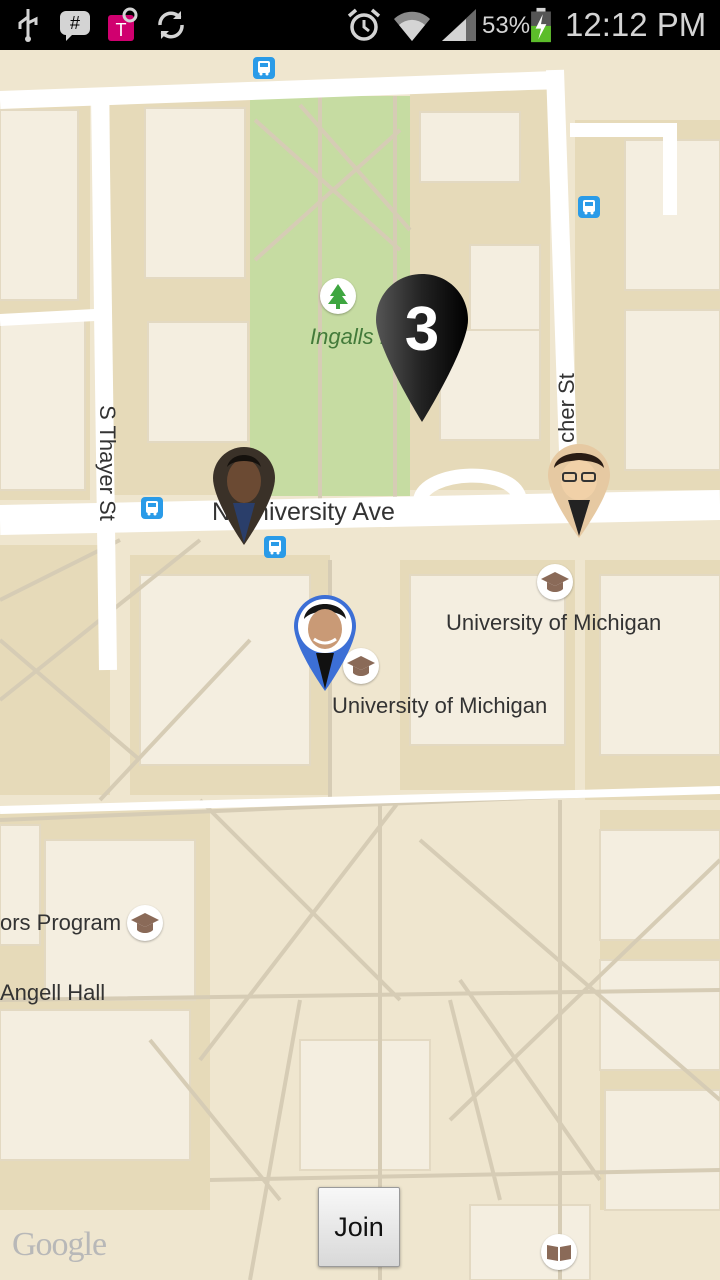  I want to click on cluster-marker: 3, so click(422, 348).